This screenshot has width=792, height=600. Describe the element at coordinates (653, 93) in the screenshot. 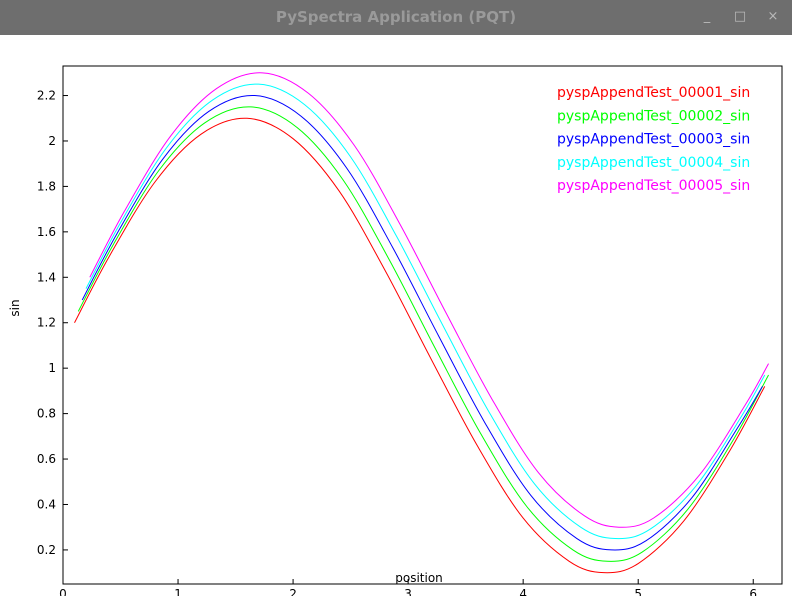

I see `legend-entry-1: pyspAppendTest_00001_sin` at that location.